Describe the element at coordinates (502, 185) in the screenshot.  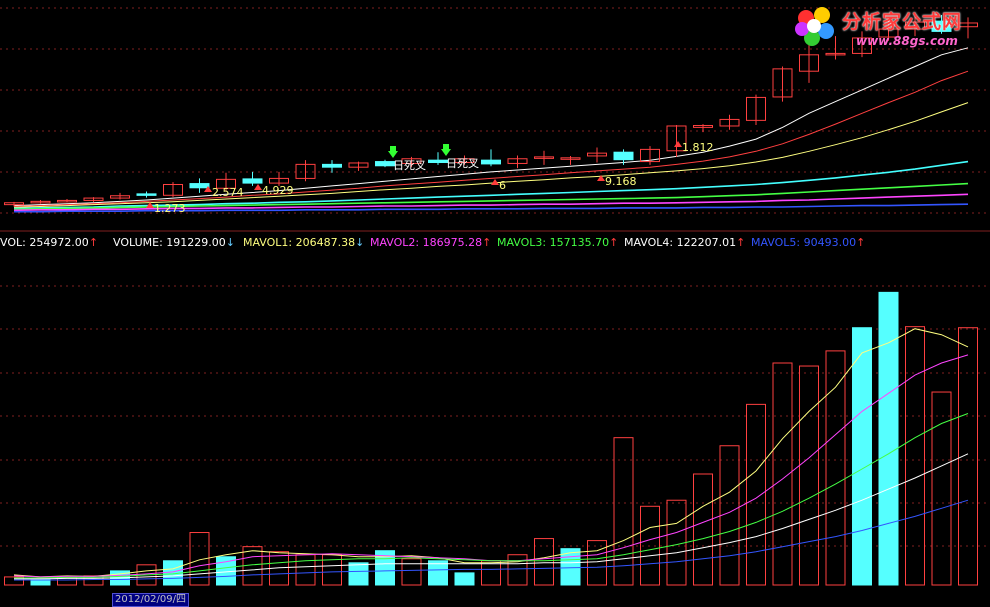
I see `price-label: 6` at that location.